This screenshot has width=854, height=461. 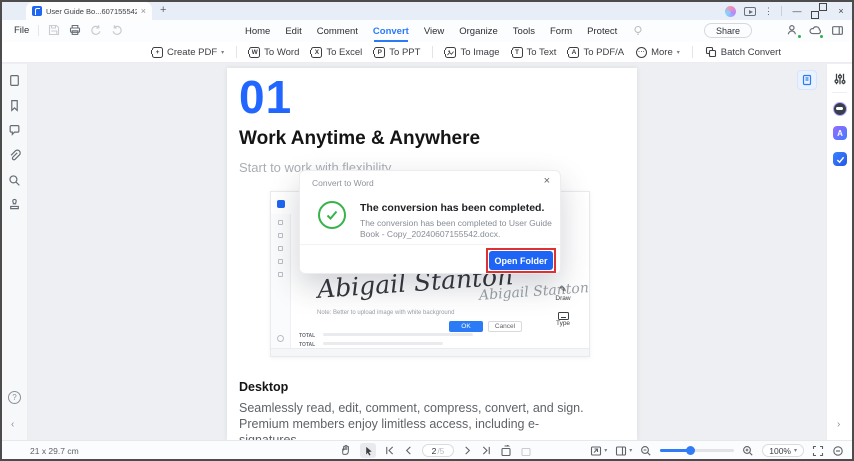 What do you see at coordinates (743, 52) in the screenshot?
I see `batch-convert-button: Batch Convert` at bounding box center [743, 52].